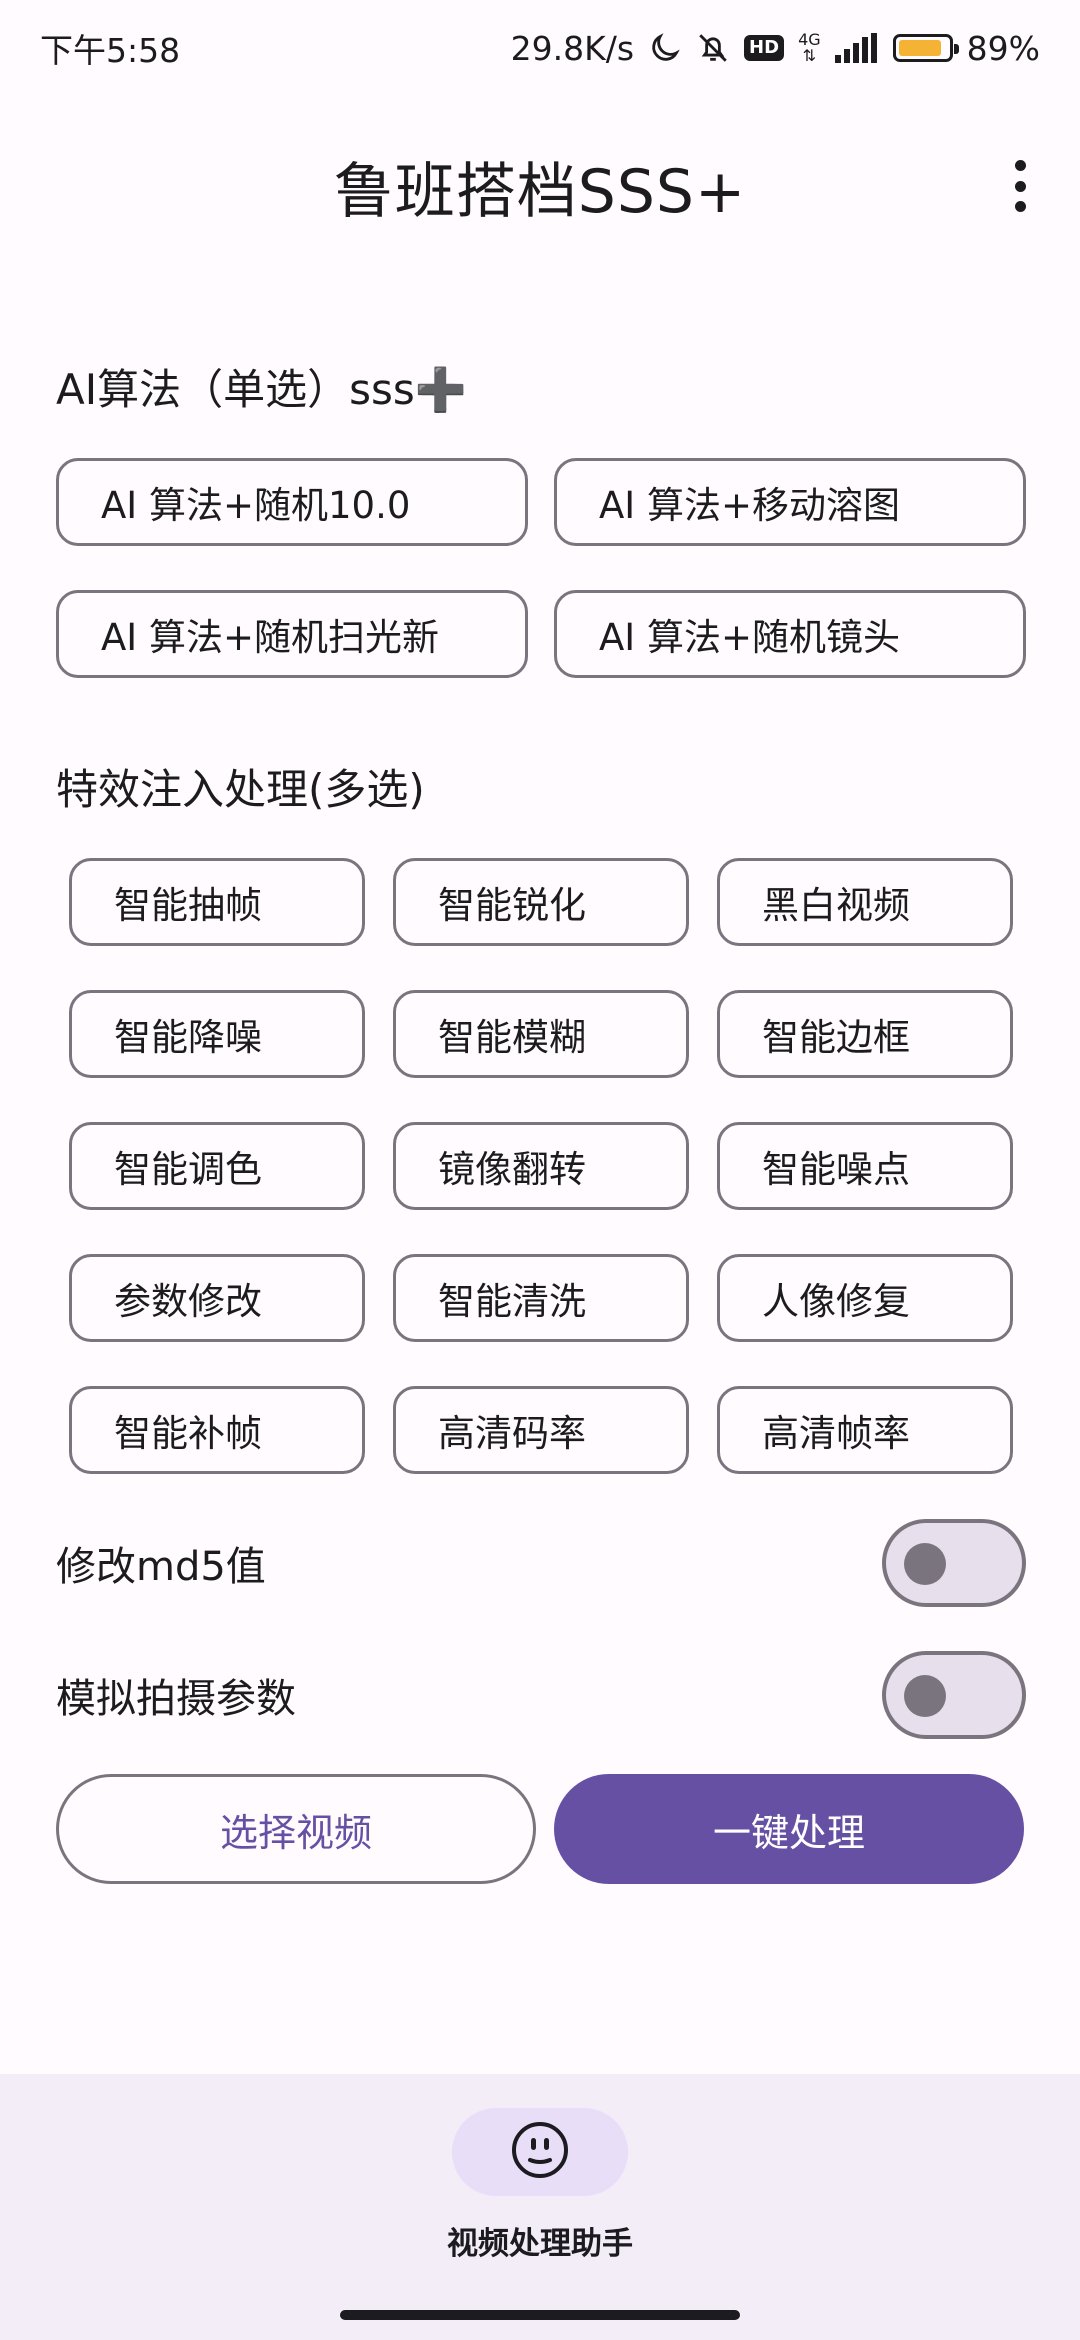 This screenshot has height=2340, width=1080. I want to click on more-options-icon, so click(1020, 186).